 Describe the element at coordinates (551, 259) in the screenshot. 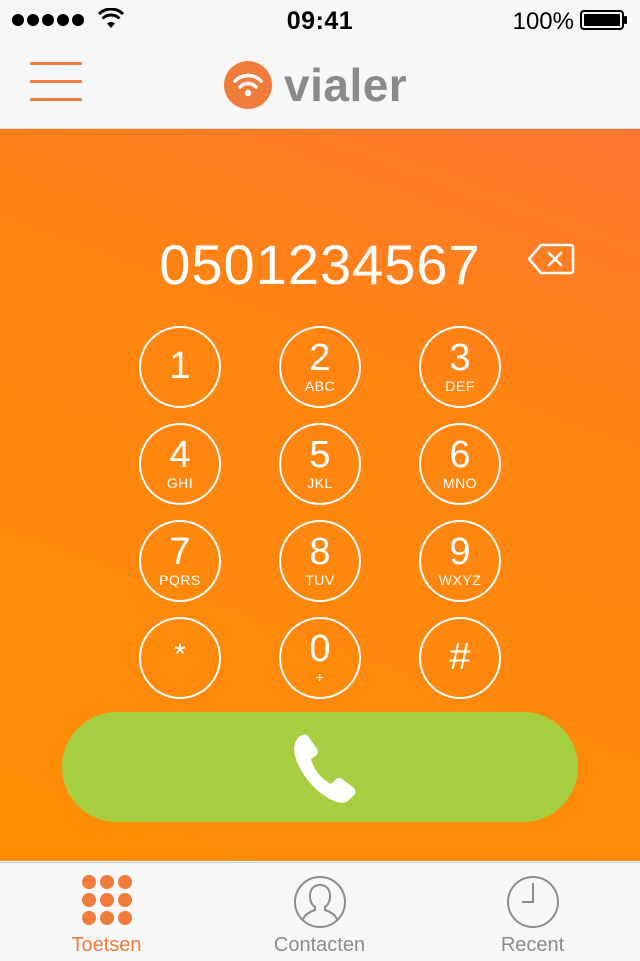

I see `backspace-icon` at that location.